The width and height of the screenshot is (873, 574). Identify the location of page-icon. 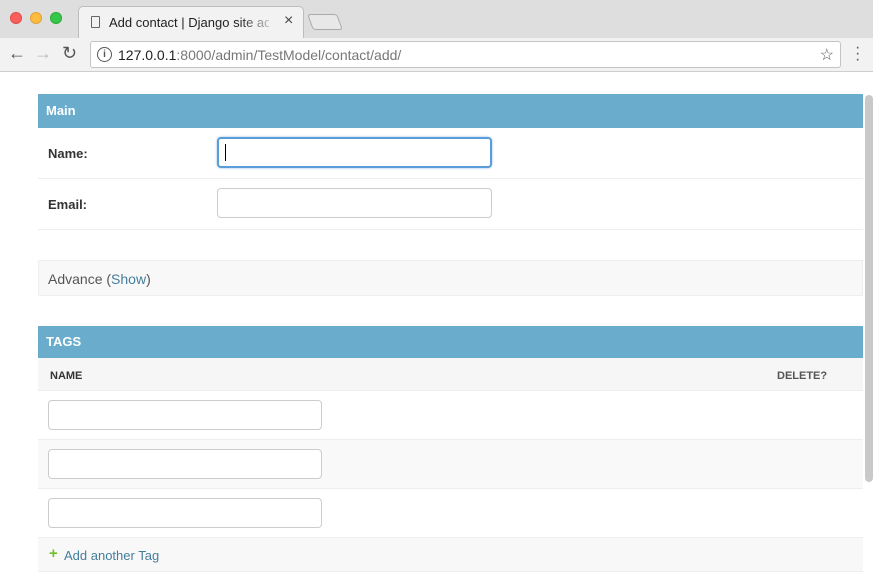
(95, 22).